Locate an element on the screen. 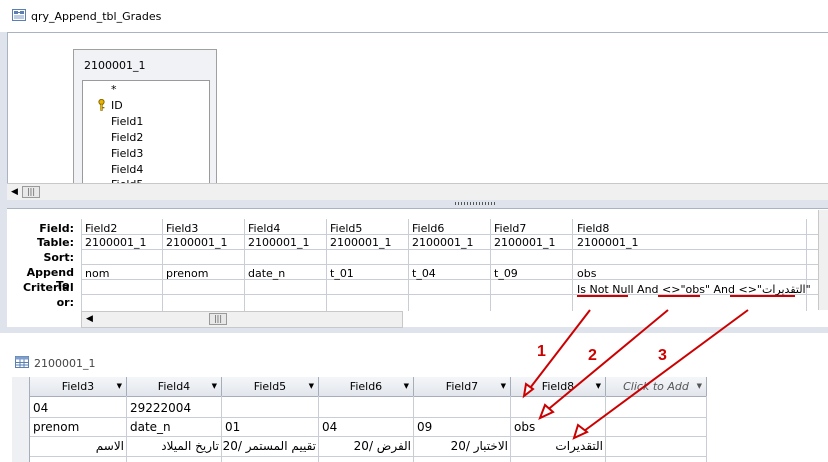 This screenshot has height=462, width=828. column-header: Field5 ▼ is located at coordinates (270, 387).